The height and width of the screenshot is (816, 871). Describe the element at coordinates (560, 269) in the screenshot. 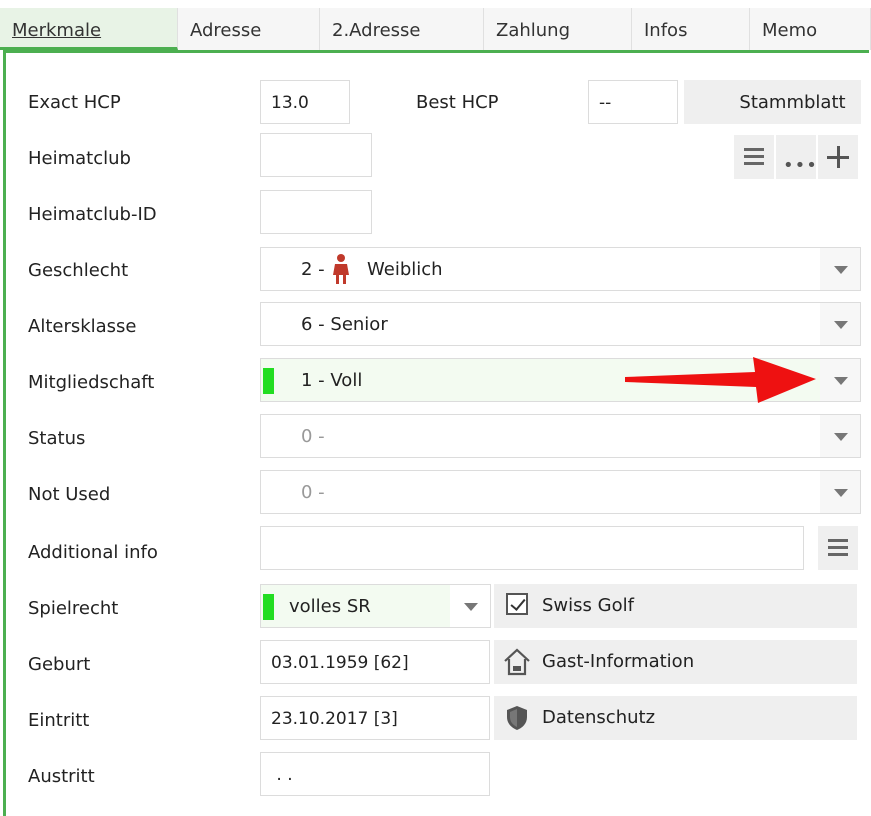

I see `geschlecht-select: 2 - Weiblich` at that location.